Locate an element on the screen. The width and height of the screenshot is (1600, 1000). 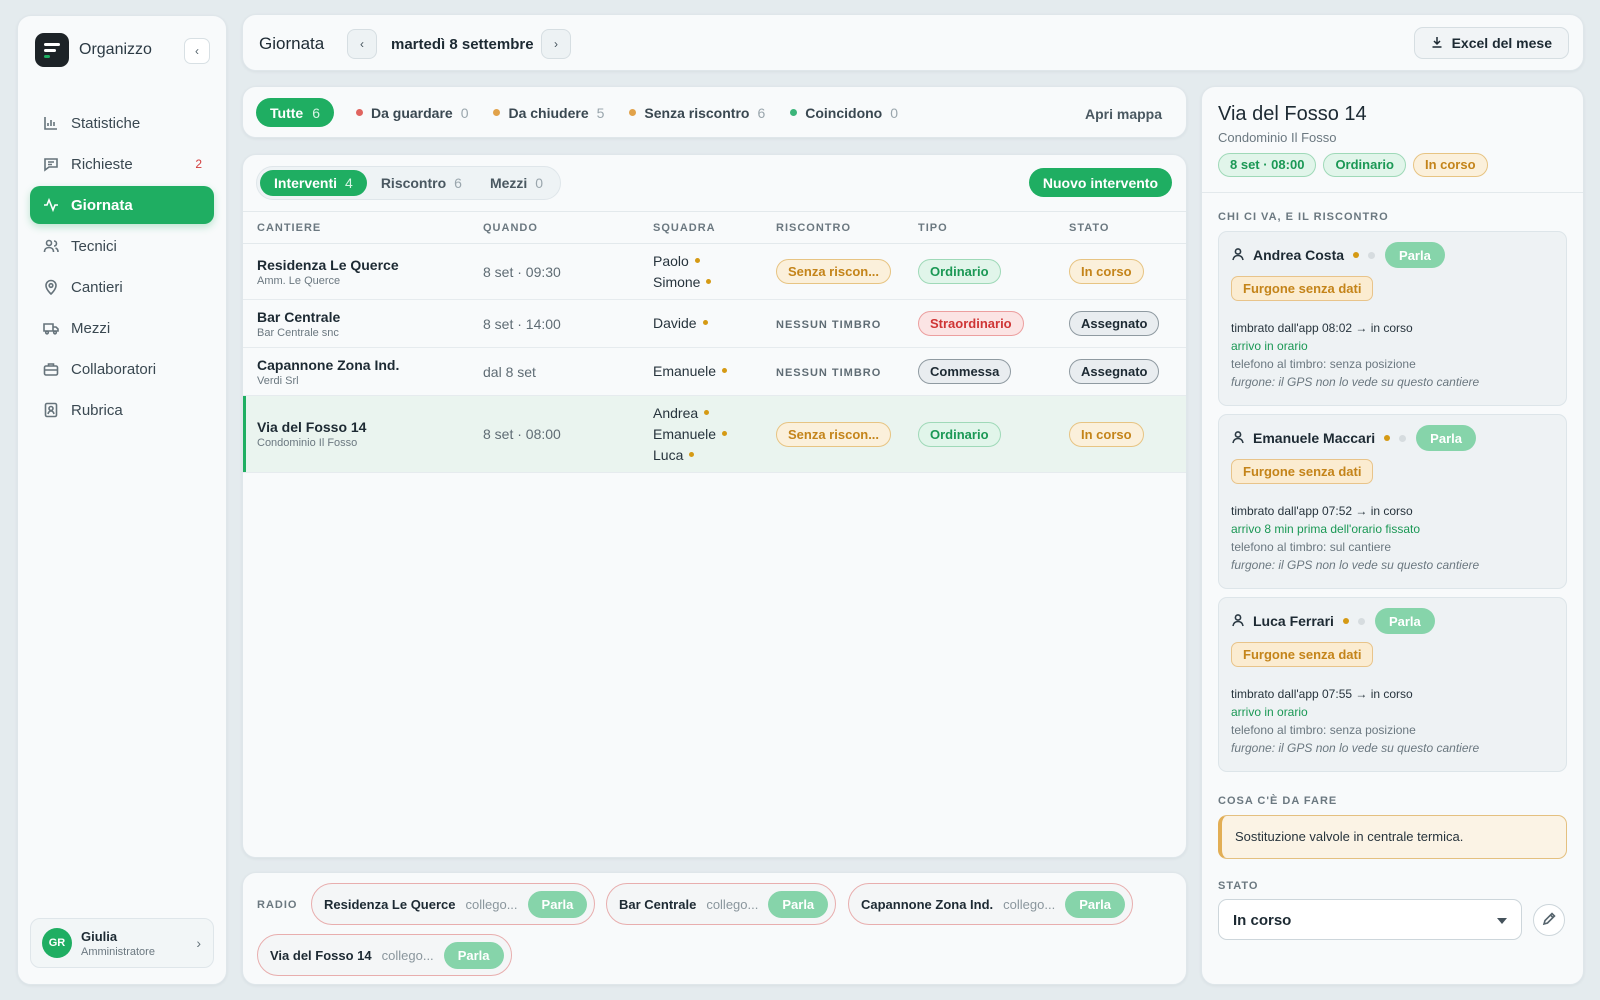
channel-name: Via del Fosso 14 is located at coordinates (321, 955).